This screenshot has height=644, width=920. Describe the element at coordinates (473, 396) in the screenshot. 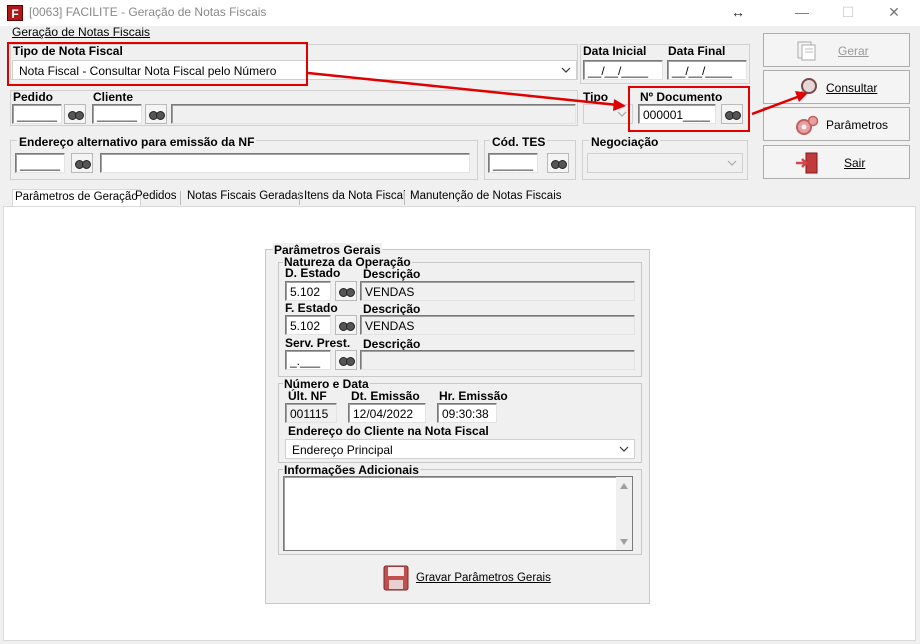

I see `hr-emissao-label: Hr. Emissão` at that location.